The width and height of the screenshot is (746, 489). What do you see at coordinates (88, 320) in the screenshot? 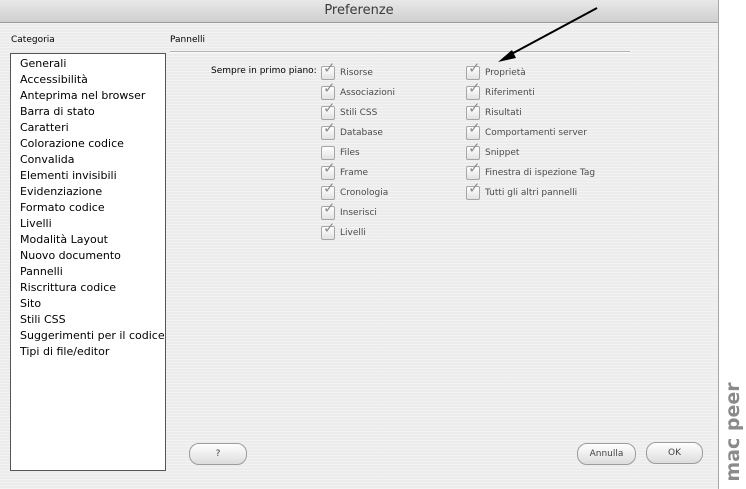
I see `category-item: Stili CSS` at bounding box center [88, 320].